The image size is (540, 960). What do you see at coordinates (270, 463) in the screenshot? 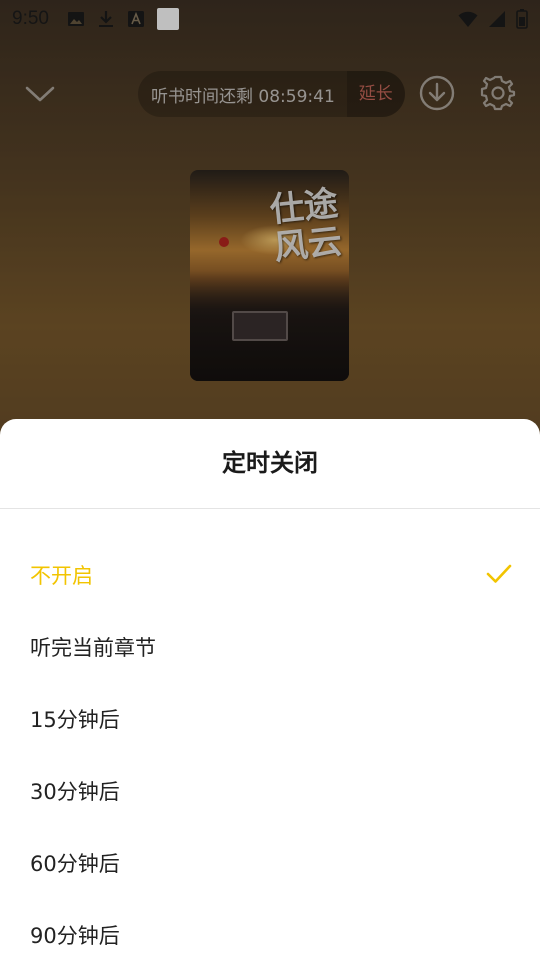
I see `sheet-title: 定时关闭` at bounding box center [270, 463].